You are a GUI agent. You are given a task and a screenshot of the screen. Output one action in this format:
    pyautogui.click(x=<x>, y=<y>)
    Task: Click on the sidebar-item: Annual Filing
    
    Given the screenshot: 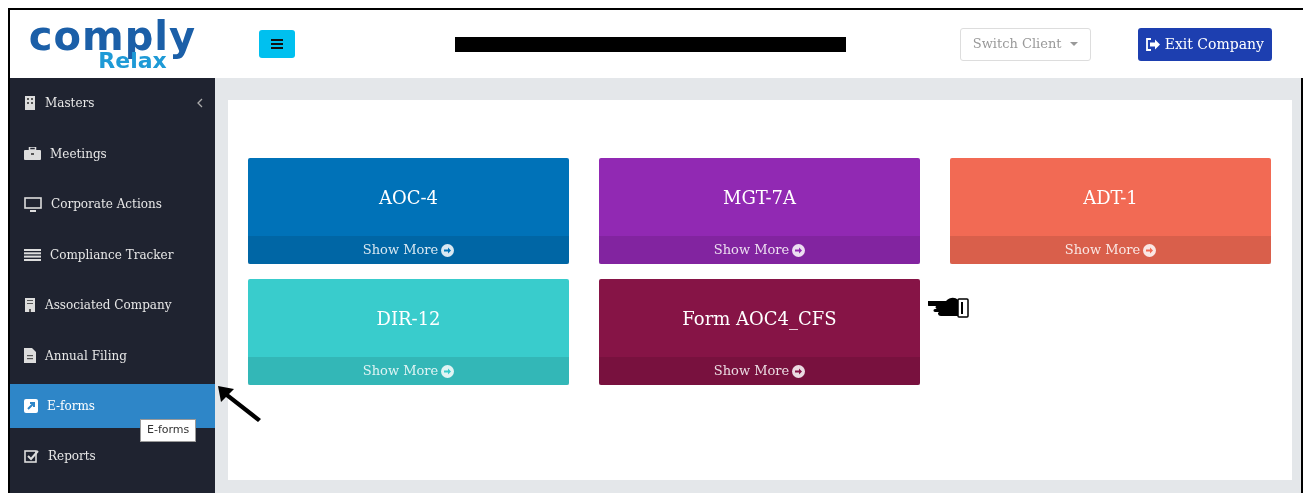 What is the action you would take?
    pyautogui.click(x=112, y=355)
    